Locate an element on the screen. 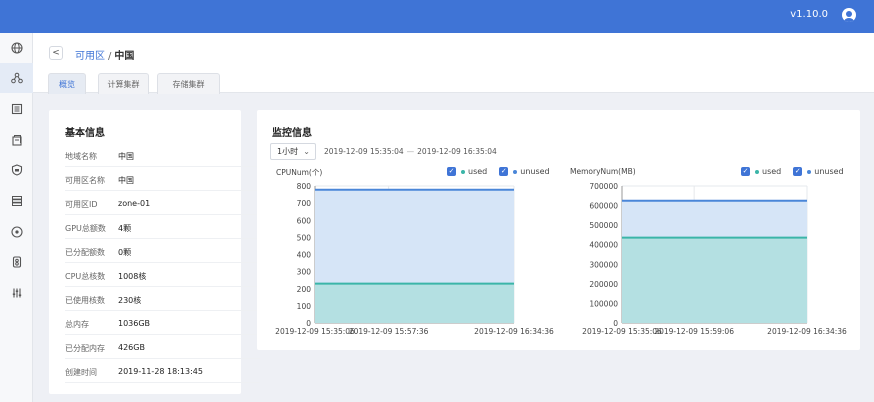 This screenshot has height=402, width=874. info-value: zone-01 is located at coordinates (134, 203).